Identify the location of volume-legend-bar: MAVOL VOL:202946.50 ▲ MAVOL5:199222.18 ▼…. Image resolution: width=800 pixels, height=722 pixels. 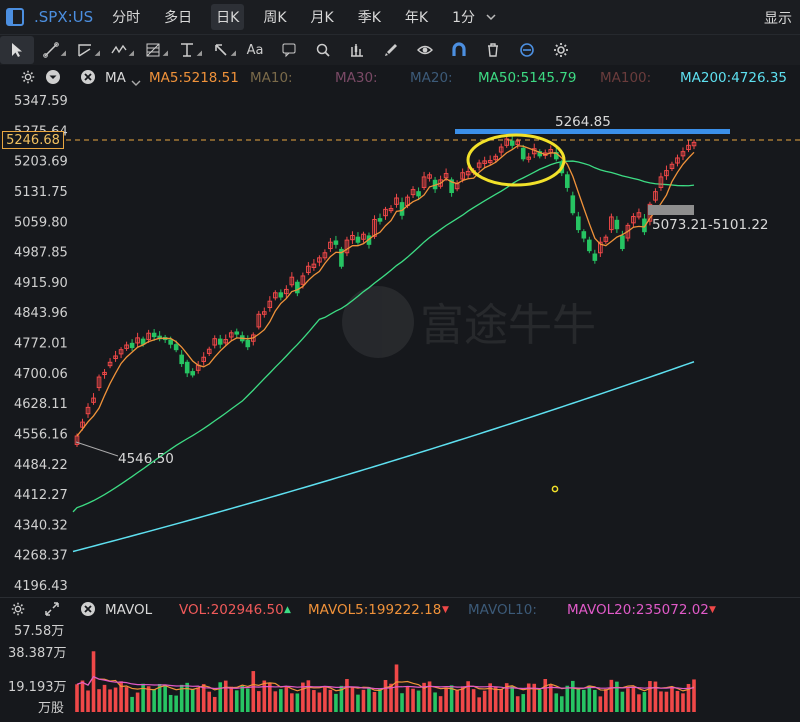
(400, 609).